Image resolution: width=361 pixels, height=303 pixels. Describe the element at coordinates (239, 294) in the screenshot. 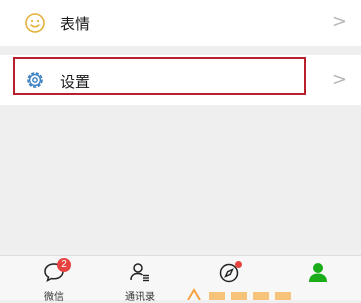

I see `watermark-graphic` at that location.